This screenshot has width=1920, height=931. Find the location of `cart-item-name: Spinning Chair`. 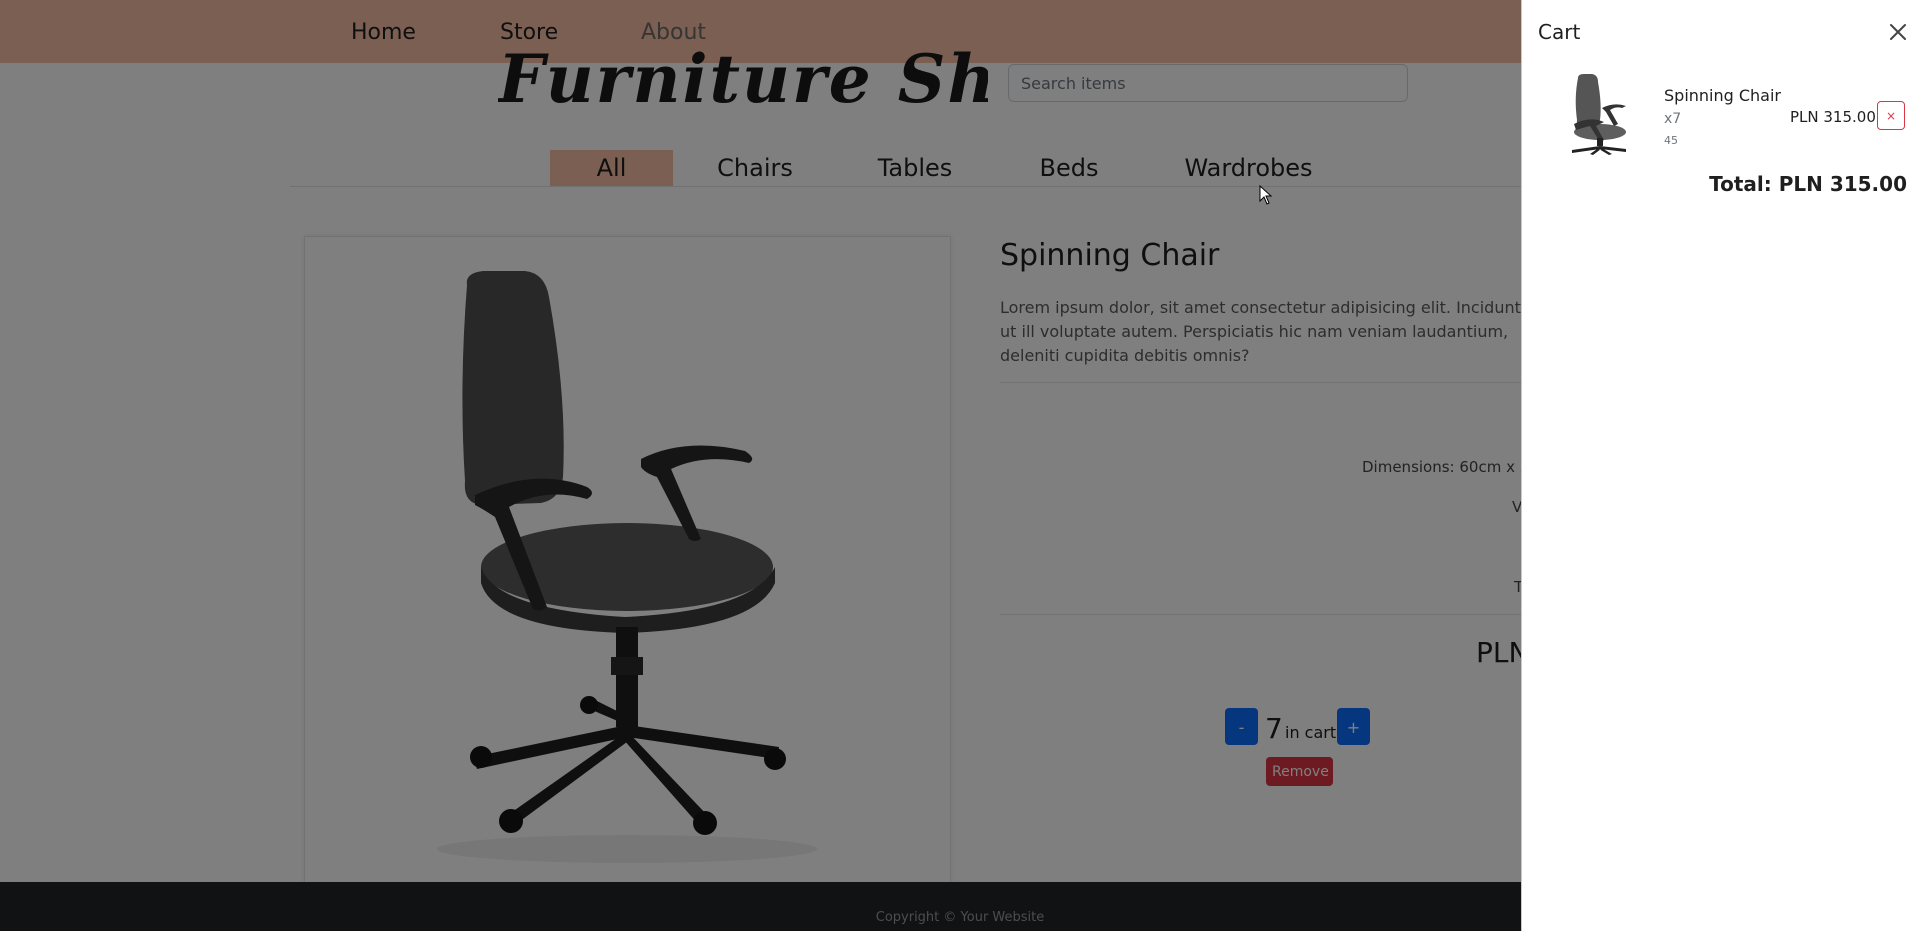

cart-item-name: Spinning Chair is located at coordinates (1723, 95).